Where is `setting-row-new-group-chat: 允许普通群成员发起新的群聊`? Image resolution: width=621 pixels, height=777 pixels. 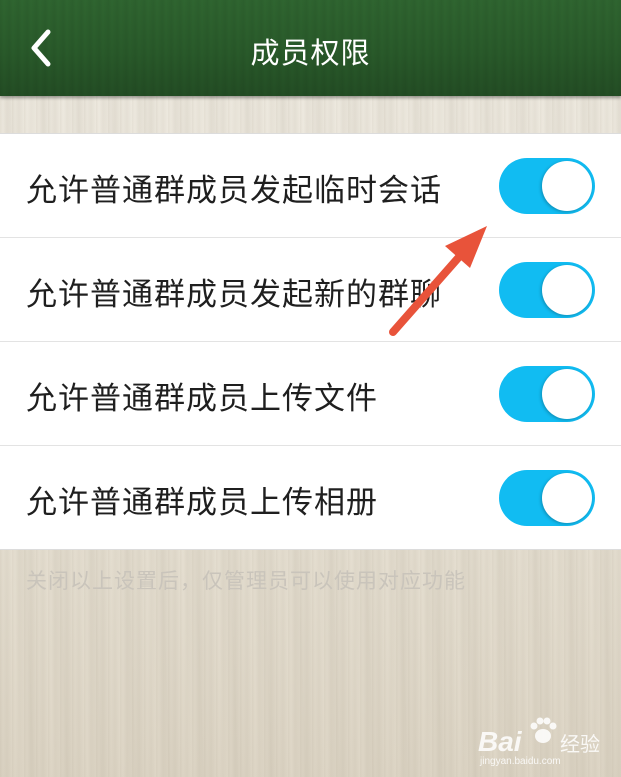 setting-row-new-group-chat: 允许普通群成员发起新的群聊 is located at coordinates (310, 290).